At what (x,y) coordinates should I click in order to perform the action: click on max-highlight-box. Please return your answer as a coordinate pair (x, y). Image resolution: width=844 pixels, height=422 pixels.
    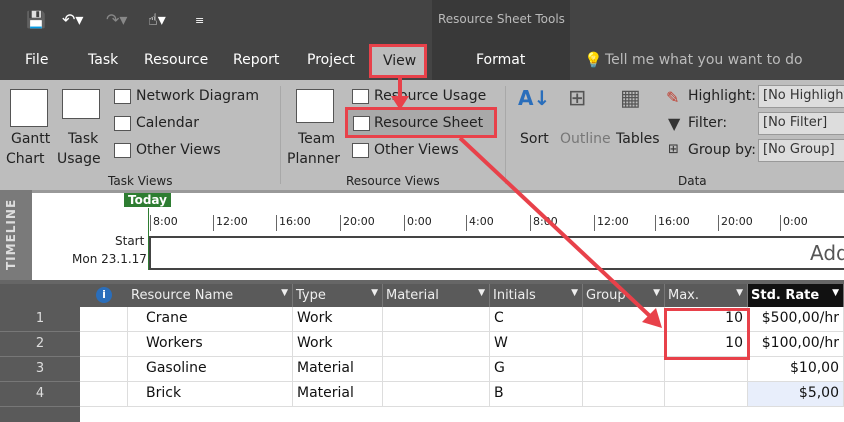
    Looking at the image, I should click on (707, 334).